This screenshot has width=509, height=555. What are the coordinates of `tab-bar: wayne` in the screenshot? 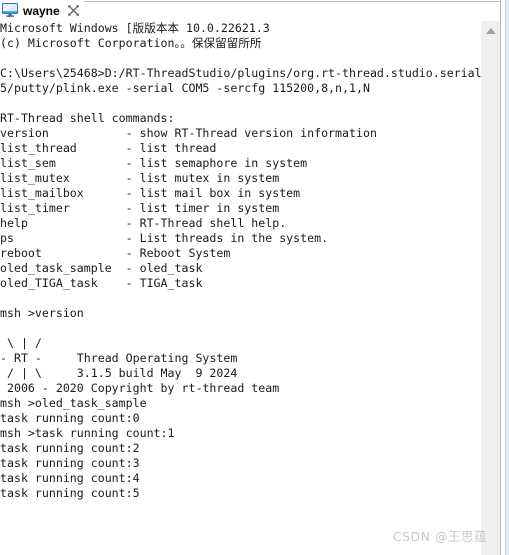 It's located at (254, 10).